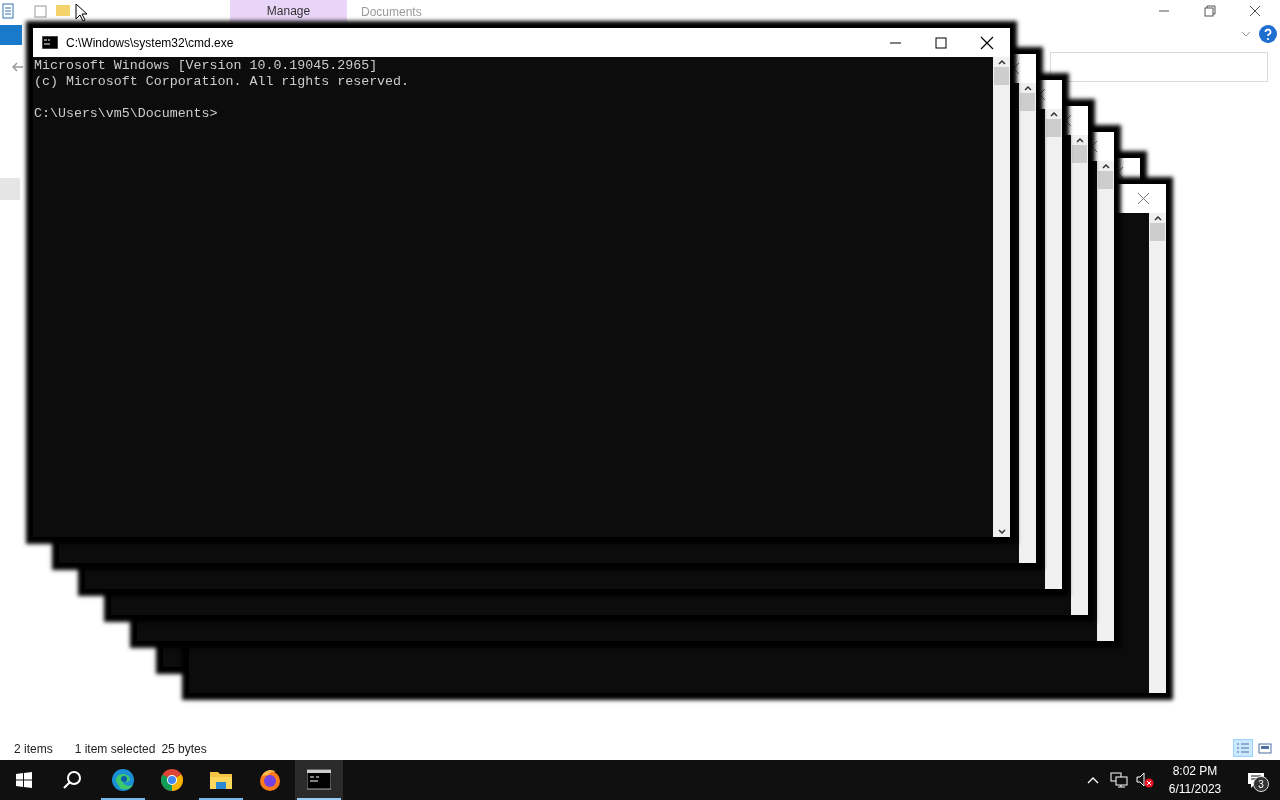  What do you see at coordinates (222, 82) in the screenshot?
I see `console-line: (c) Microsoft Corporation. All rights reserved.` at bounding box center [222, 82].